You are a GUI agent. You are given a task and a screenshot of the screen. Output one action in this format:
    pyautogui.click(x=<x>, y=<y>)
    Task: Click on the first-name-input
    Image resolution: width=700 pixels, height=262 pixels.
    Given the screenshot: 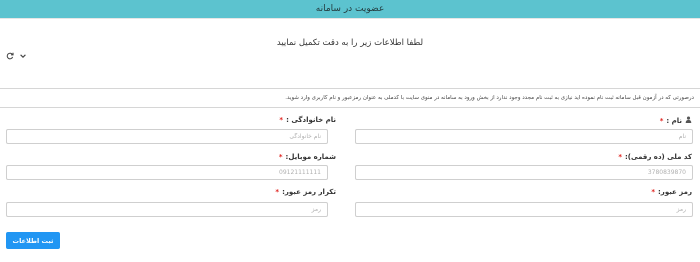 What is the action you would take?
    pyautogui.click(x=524, y=136)
    